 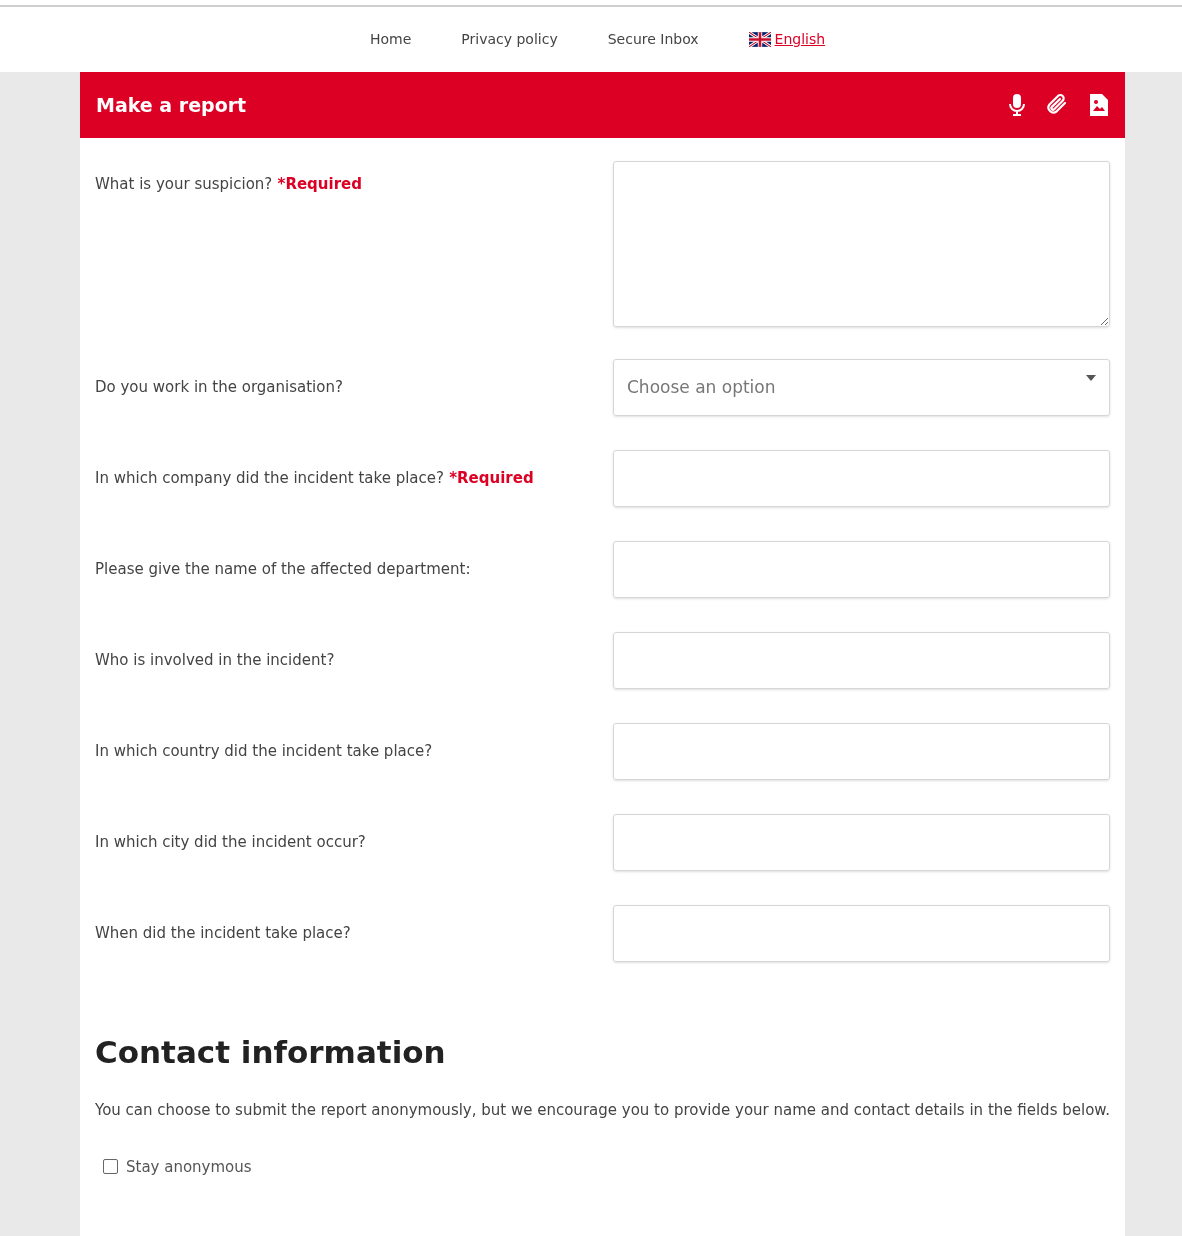 I want to click on select-field: Choose an option, so click(x=861, y=387).